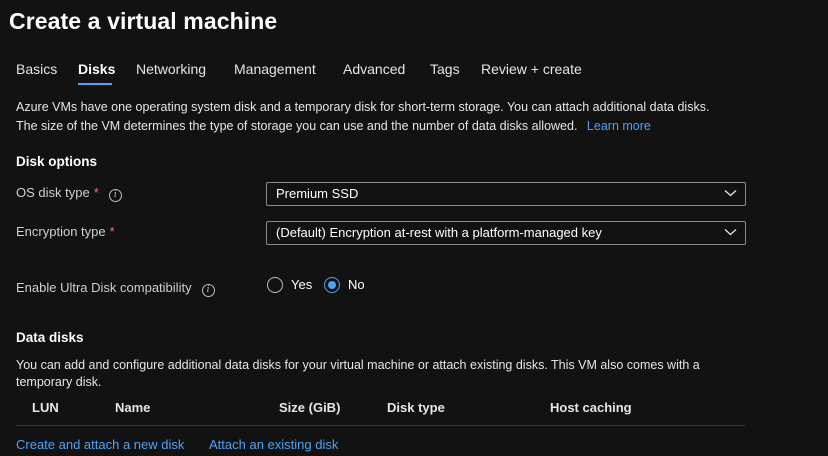  What do you see at coordinates (591, 407) in the screenshot?
I see `column-header-host-caching: Host caching` at bounding box center [591, 407].